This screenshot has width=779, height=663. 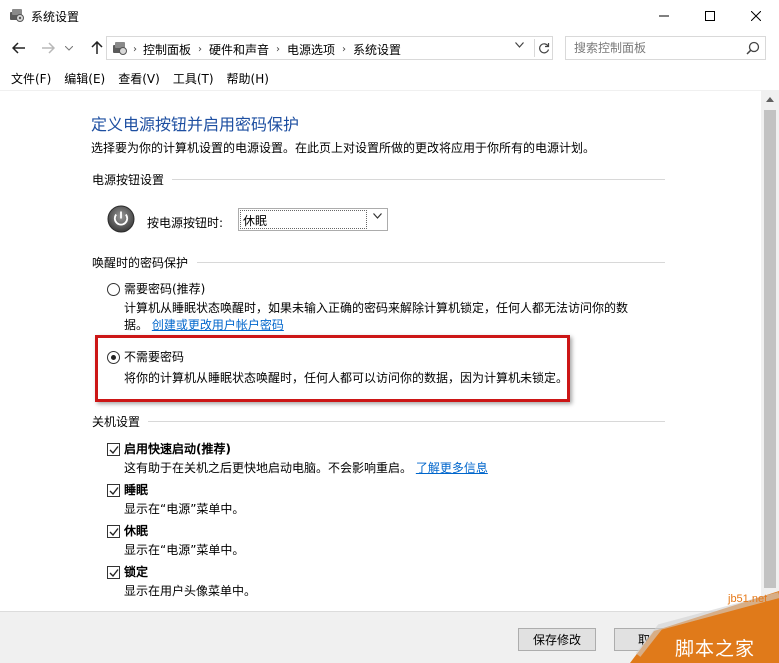 I want to click on no-password-desc: 将你的计算机从睡眠状态唤醒时，任何人都可以访问你的数据，因为计算机未锁定。, so click(x=346, y=378).